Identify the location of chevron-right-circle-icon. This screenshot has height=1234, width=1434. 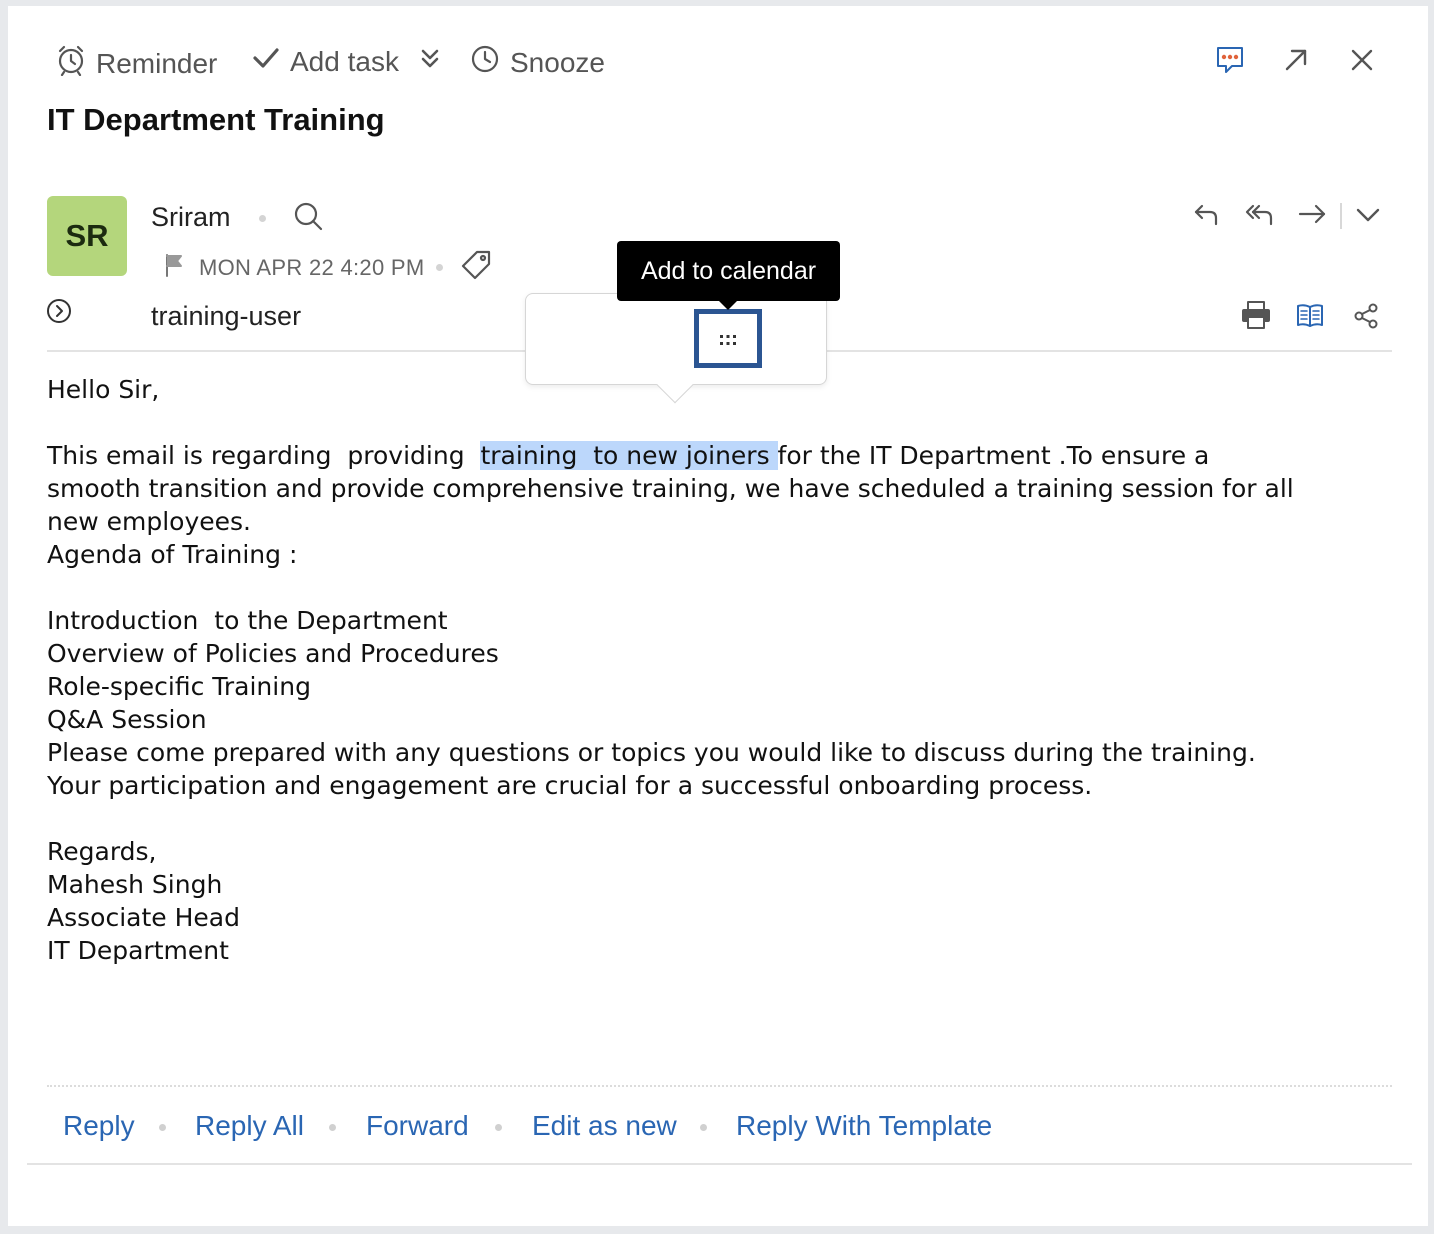
(59, 313).